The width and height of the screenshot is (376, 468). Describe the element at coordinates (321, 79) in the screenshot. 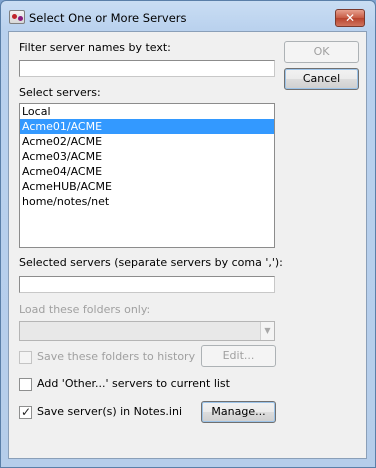

I see `cancel-button: Cancel` at that location.